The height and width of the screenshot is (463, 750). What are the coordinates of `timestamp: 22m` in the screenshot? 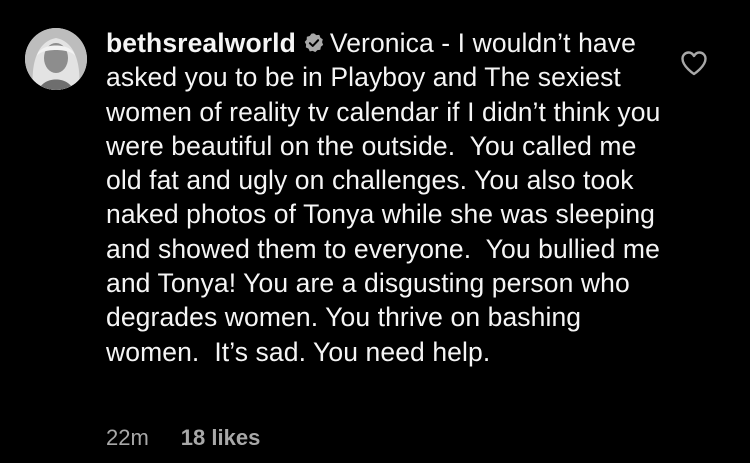 It's located at (127, 437).